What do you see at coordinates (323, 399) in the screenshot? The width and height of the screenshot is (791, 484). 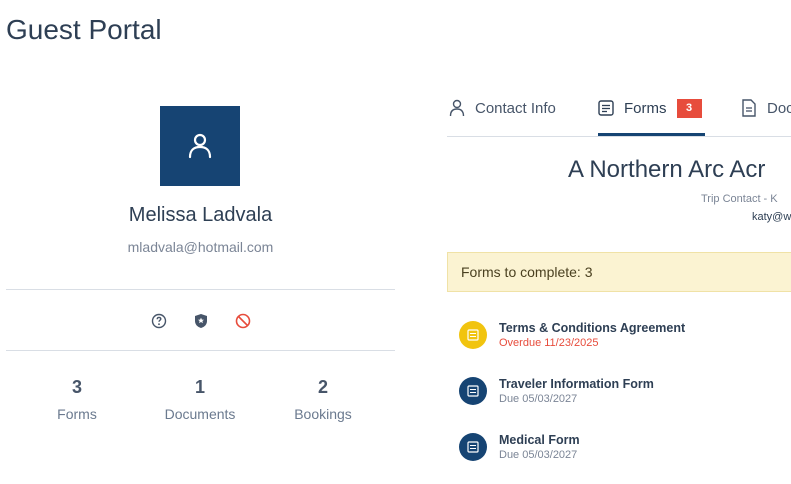 I see `stat-bookings: 2 Bookings` at bounding box center [323, 399].